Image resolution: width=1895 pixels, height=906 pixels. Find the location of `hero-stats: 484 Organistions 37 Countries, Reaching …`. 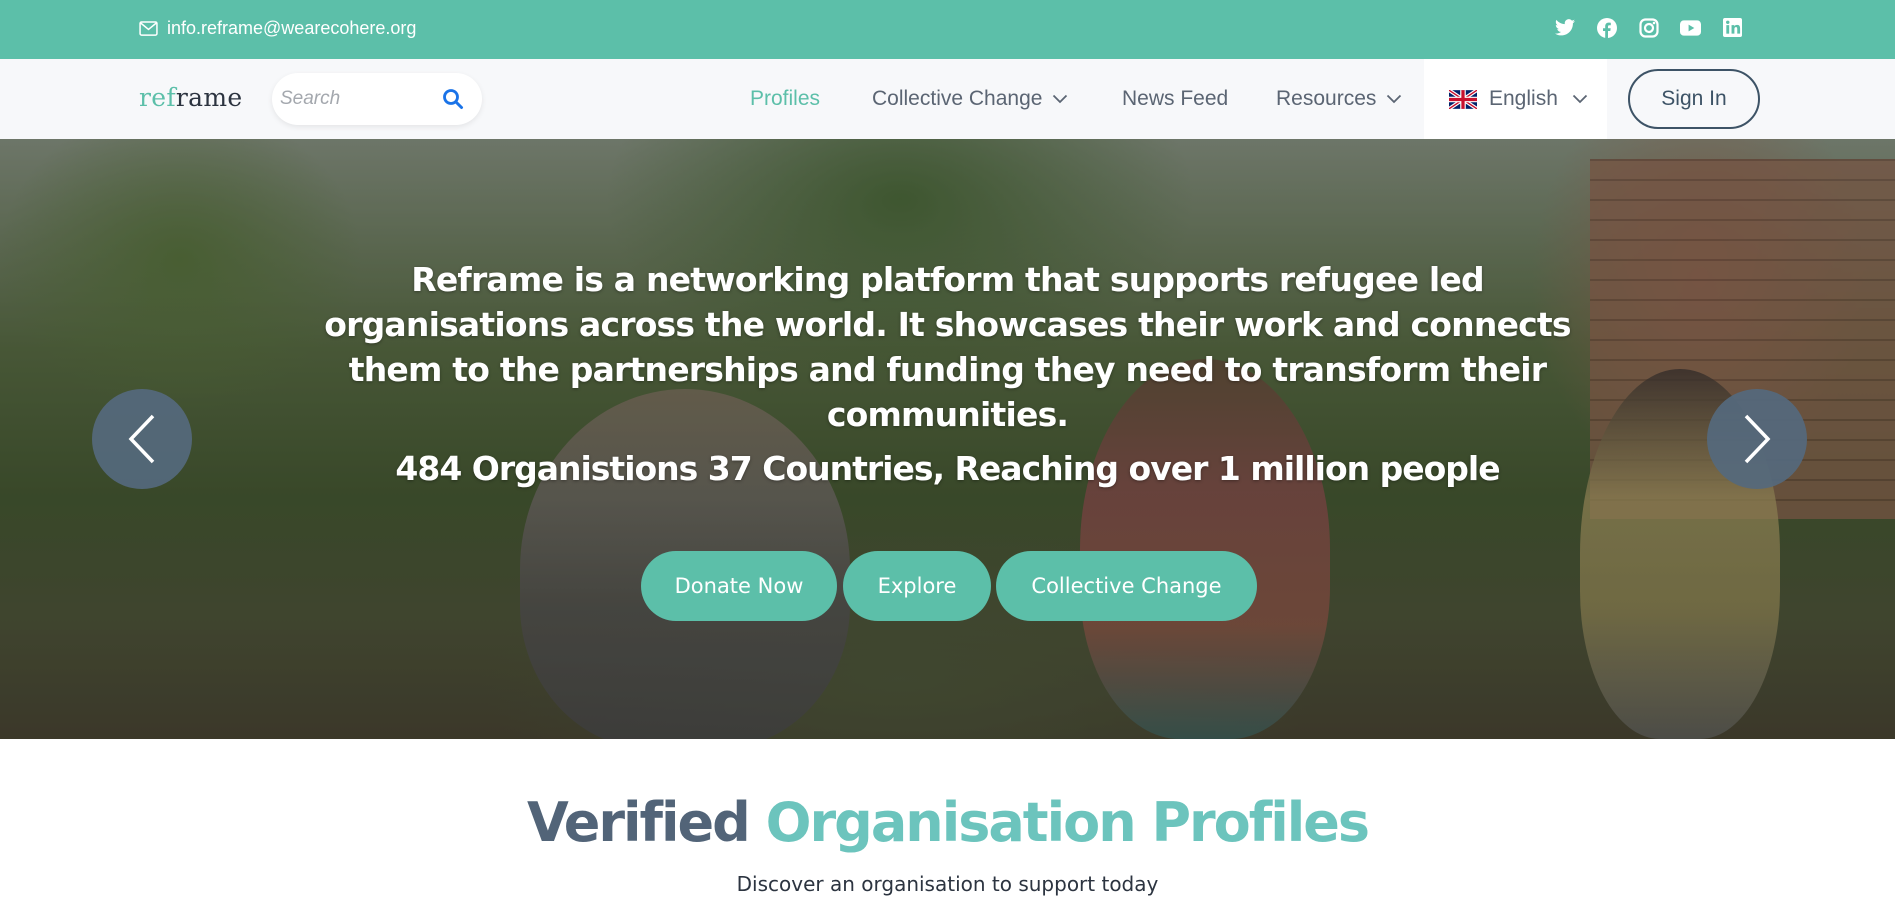

hero-stats: 484 Organistions 37 Countries, Reaching … is located at coordinates (947, 468).